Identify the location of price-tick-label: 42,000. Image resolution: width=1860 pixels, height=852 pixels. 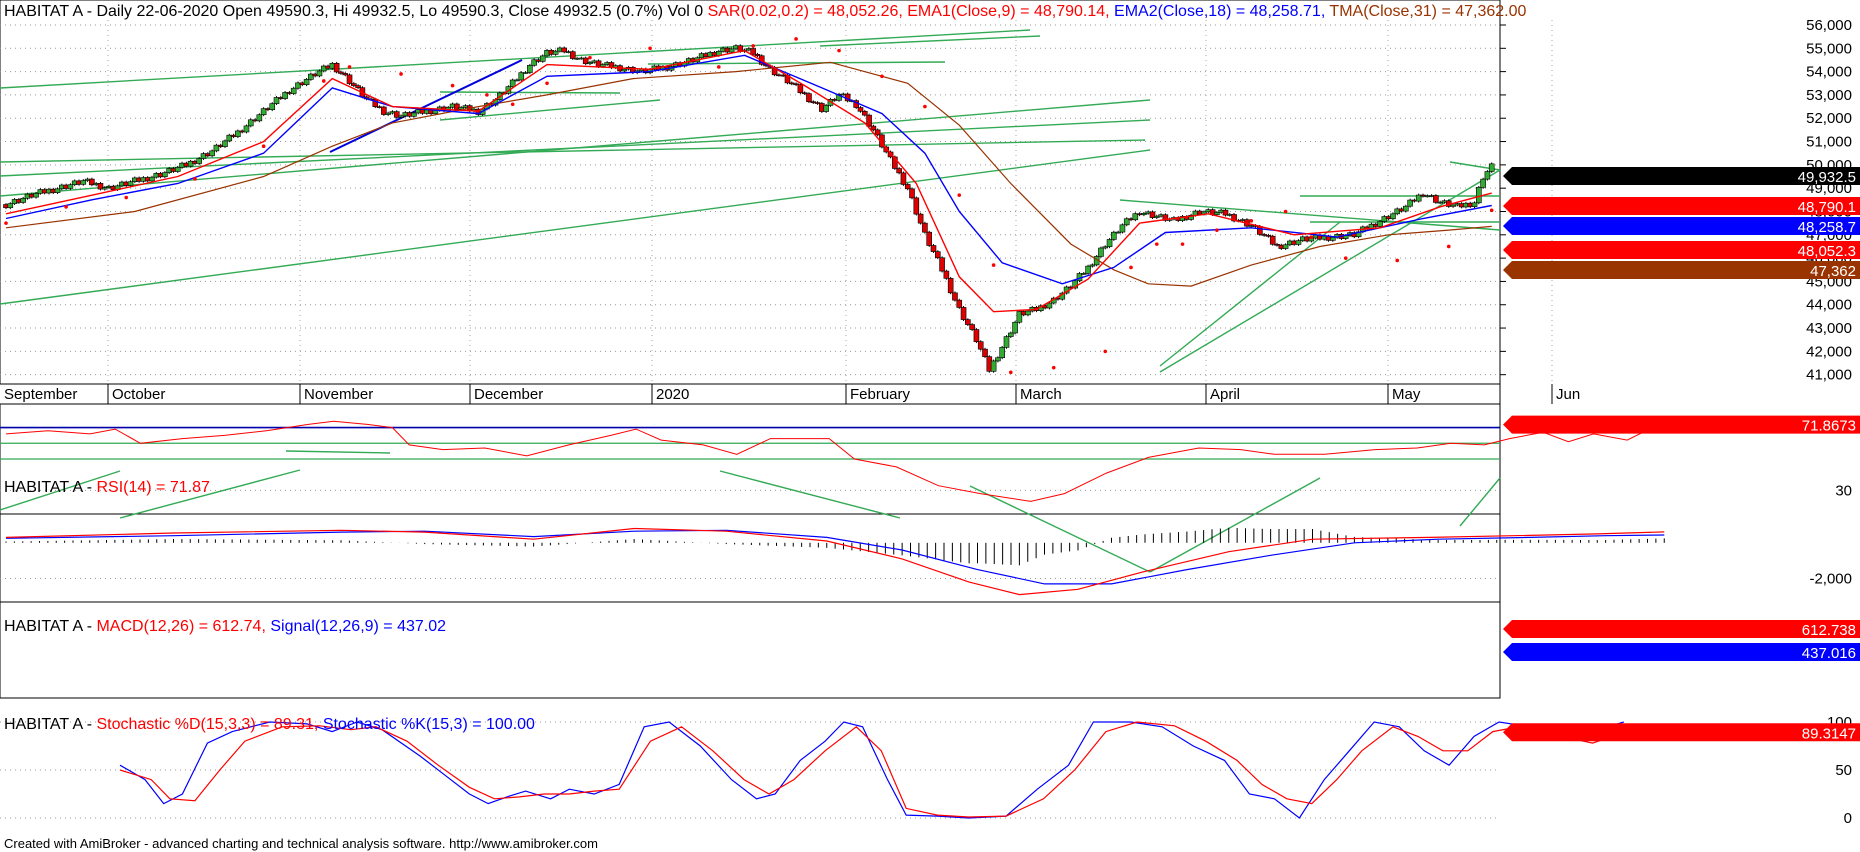
(1829, 351).